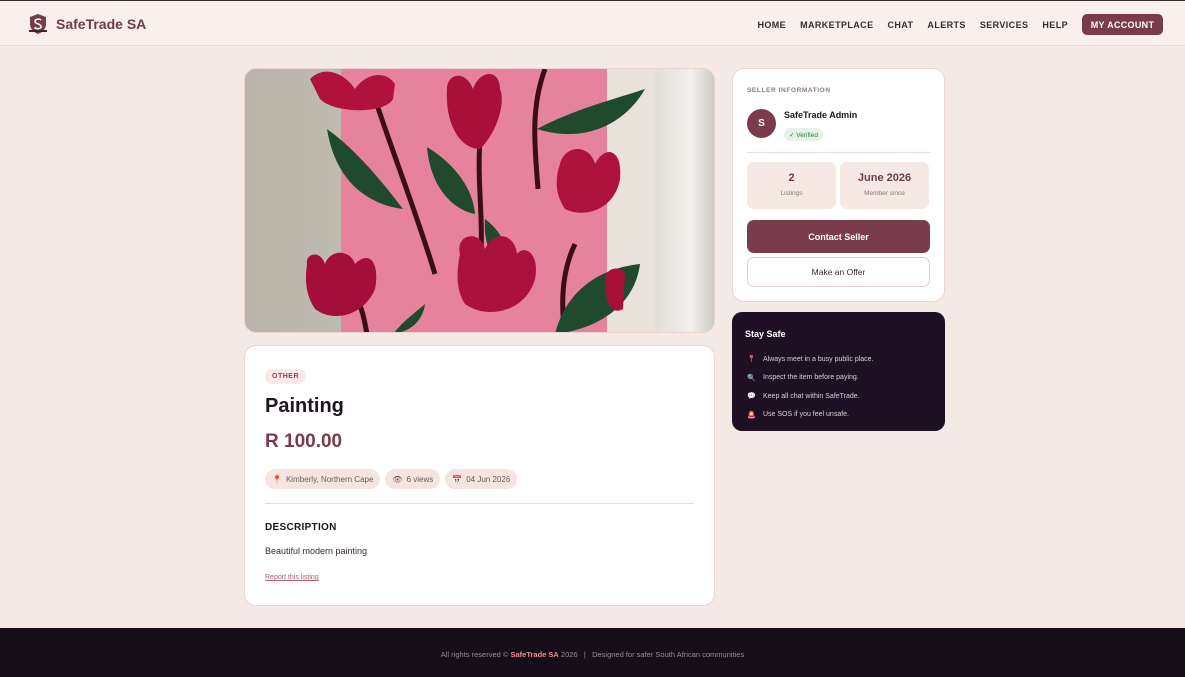 This screenshot has width=1185, height=677. What do you see at coordinates (836, 25) in the screenshot?
I see `nav-marketplace: MARKETPLACE` at bounding box center [836, 25].